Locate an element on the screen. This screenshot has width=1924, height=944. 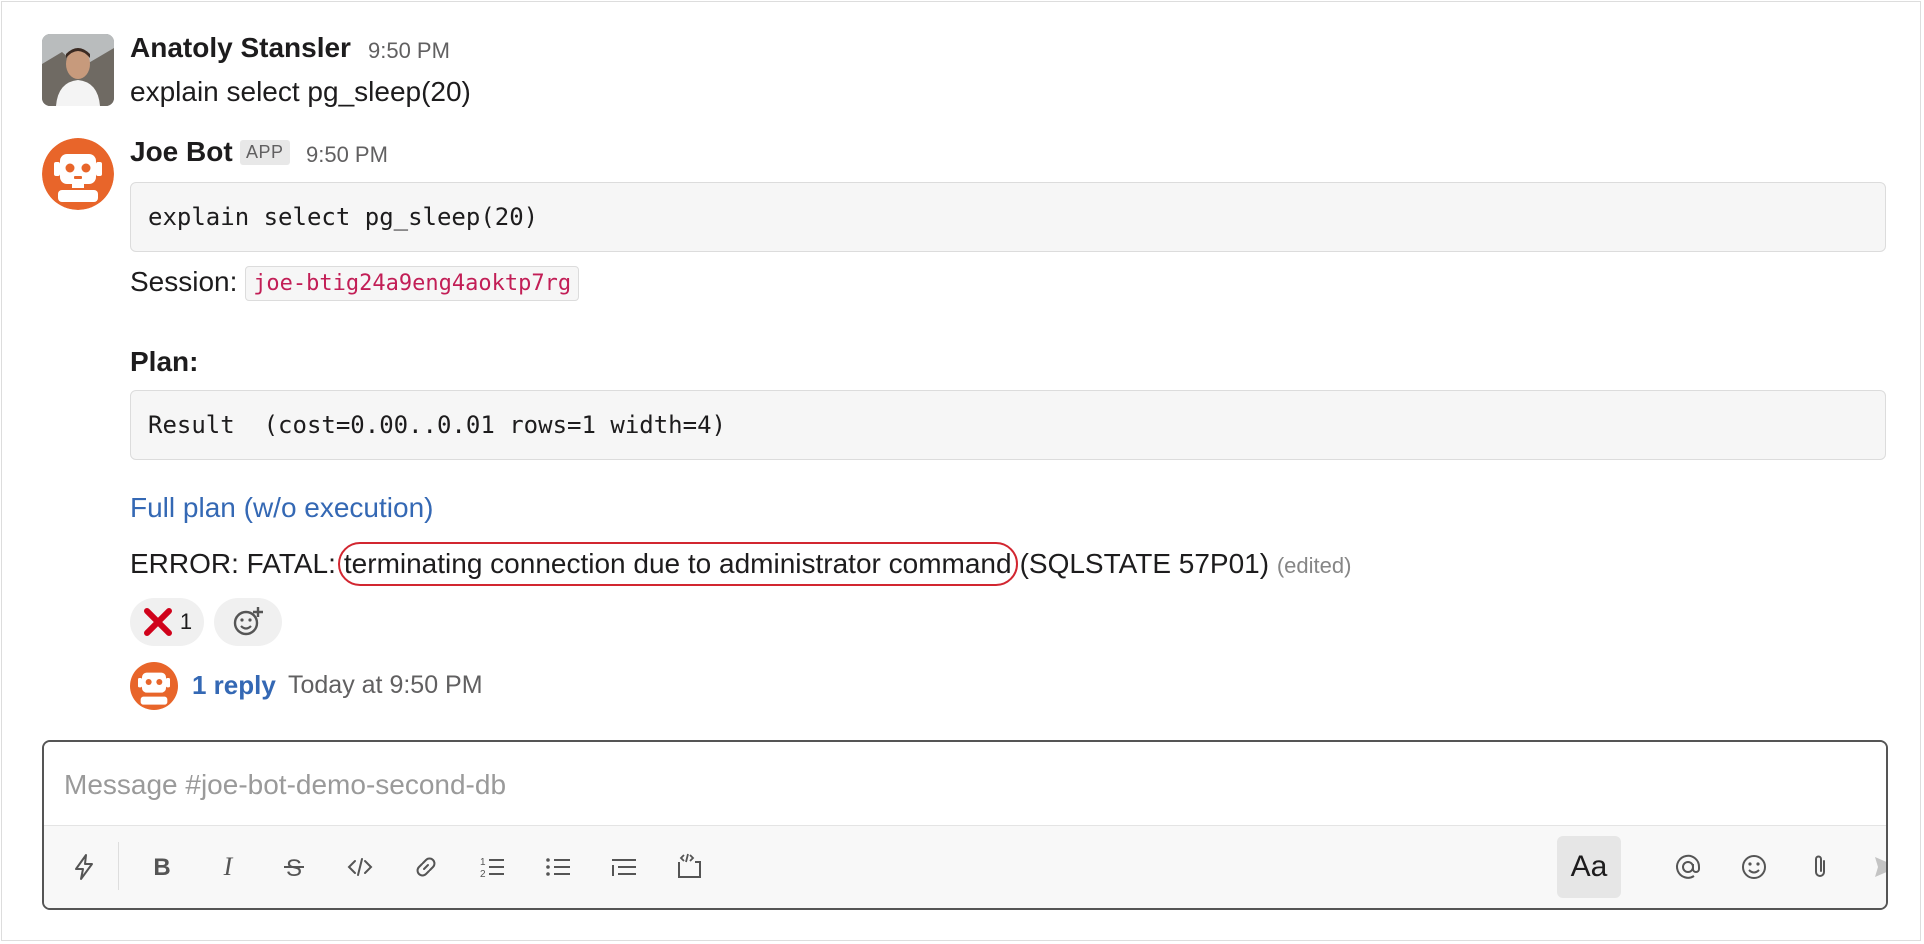
session-line: Session: joe-btig24a9eng4aoktp7rg is located at coordinates (355, 284).